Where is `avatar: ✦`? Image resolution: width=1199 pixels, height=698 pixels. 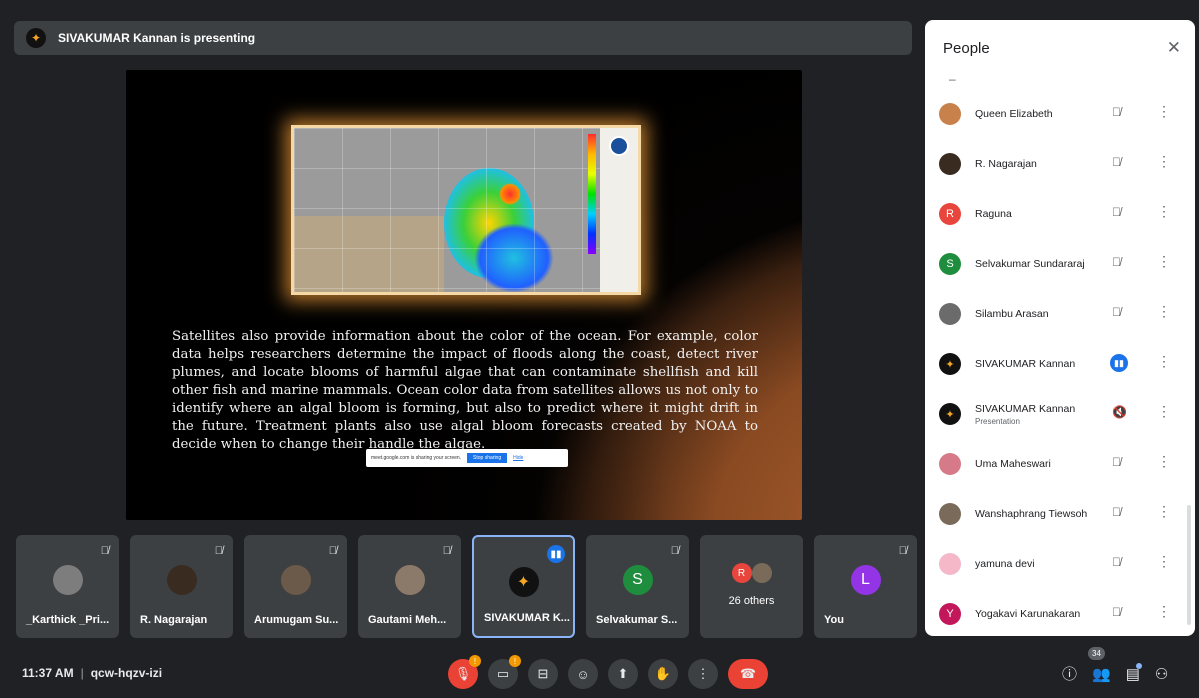 avatar: ✦ is located at coordinates (523, 582).